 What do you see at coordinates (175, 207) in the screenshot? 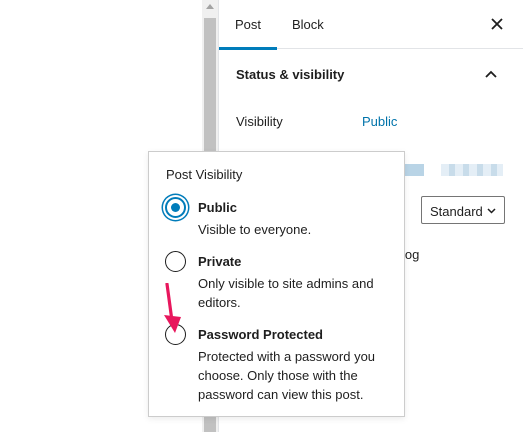
I see `radio-public` at bounding box center [175, 207].